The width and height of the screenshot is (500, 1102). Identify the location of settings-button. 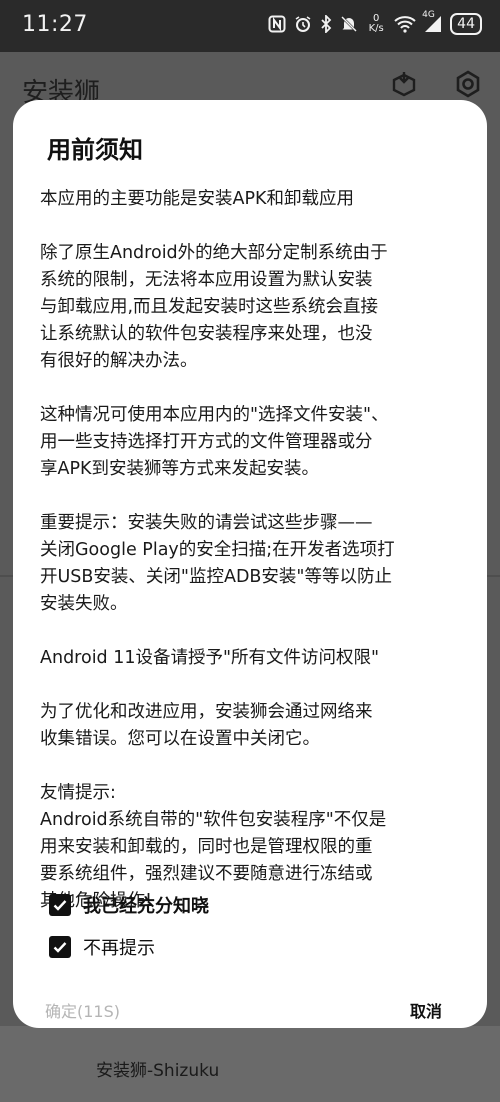
(468, 86).